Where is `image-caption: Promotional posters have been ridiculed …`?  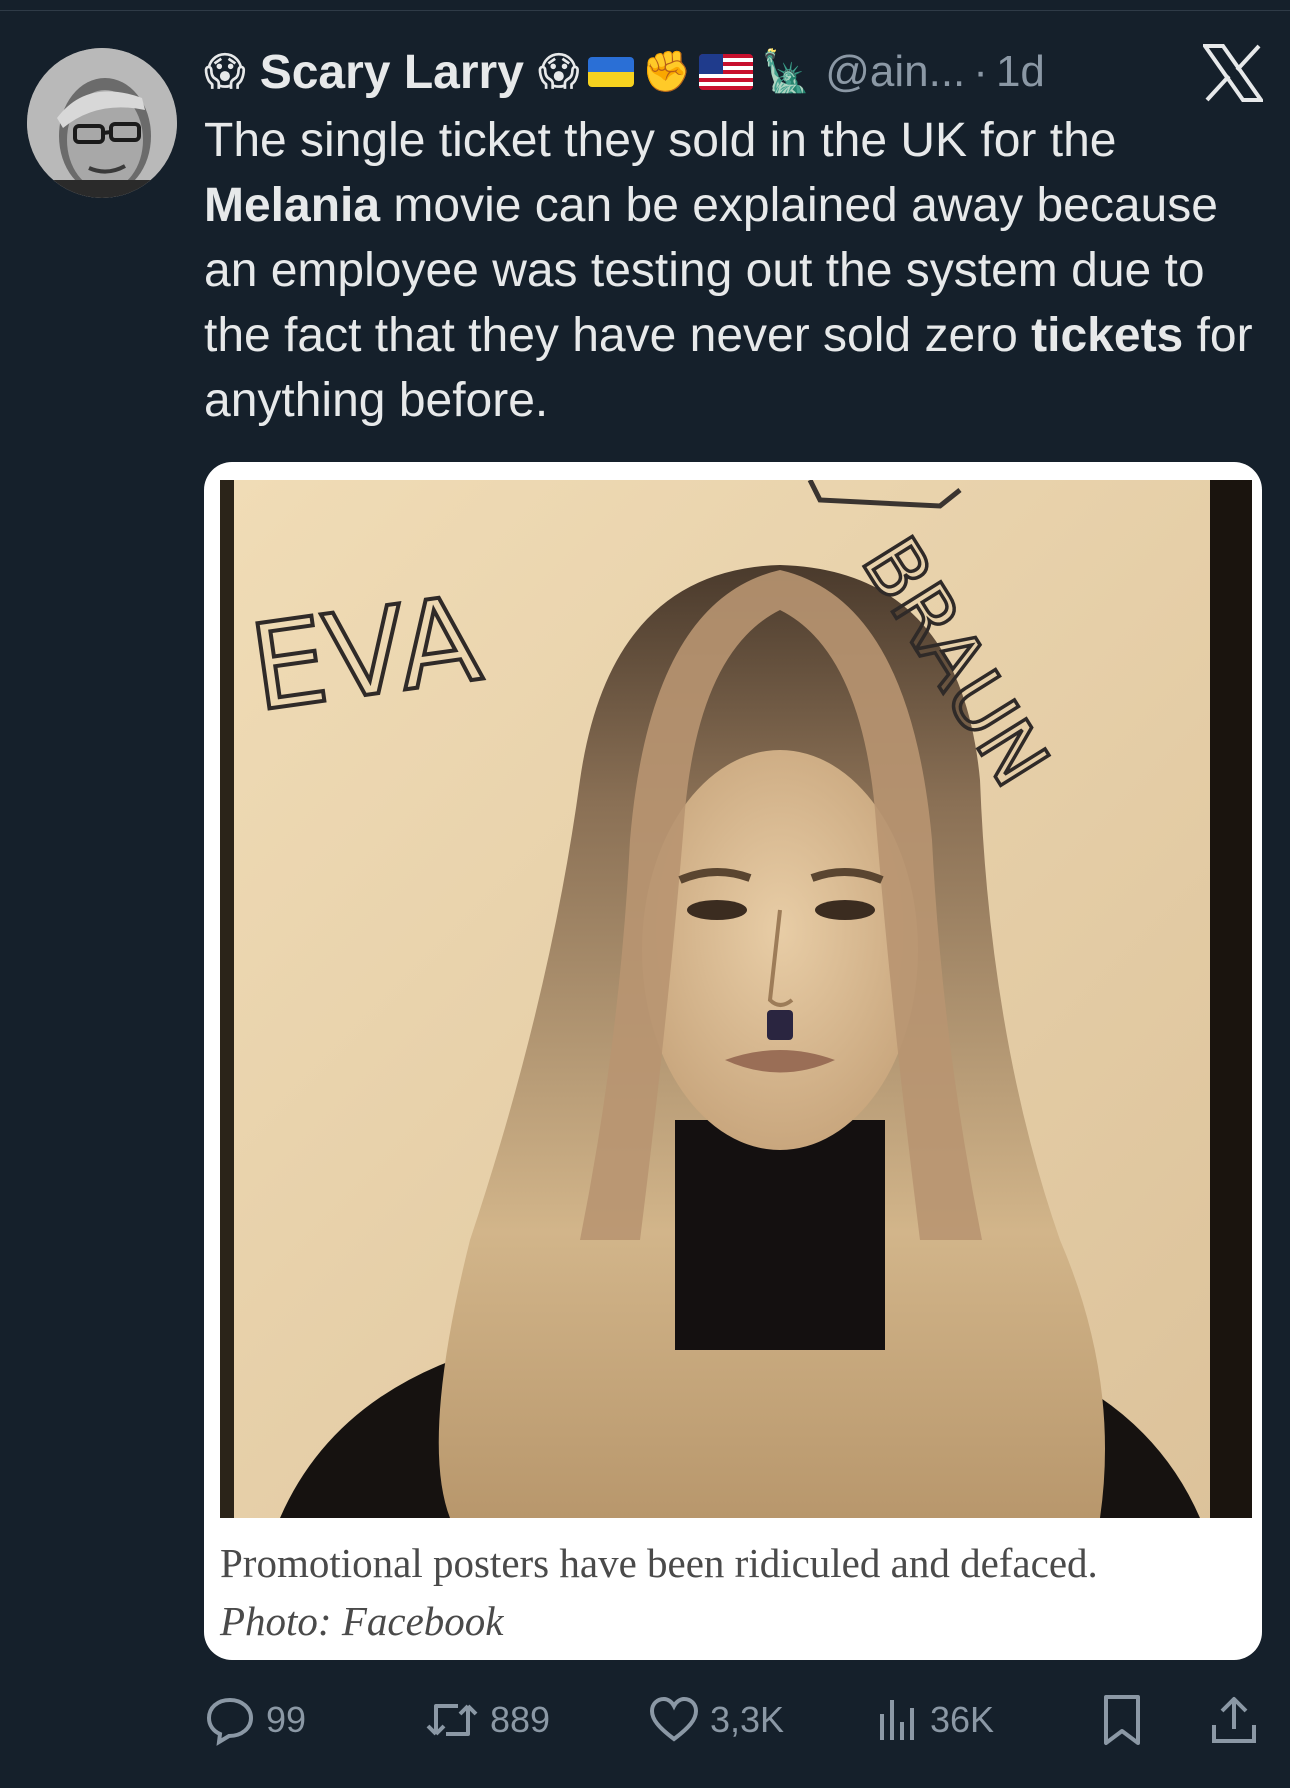 image-caption: Promotional posters have been ridiculed … is located at coordinates (735, 1592).